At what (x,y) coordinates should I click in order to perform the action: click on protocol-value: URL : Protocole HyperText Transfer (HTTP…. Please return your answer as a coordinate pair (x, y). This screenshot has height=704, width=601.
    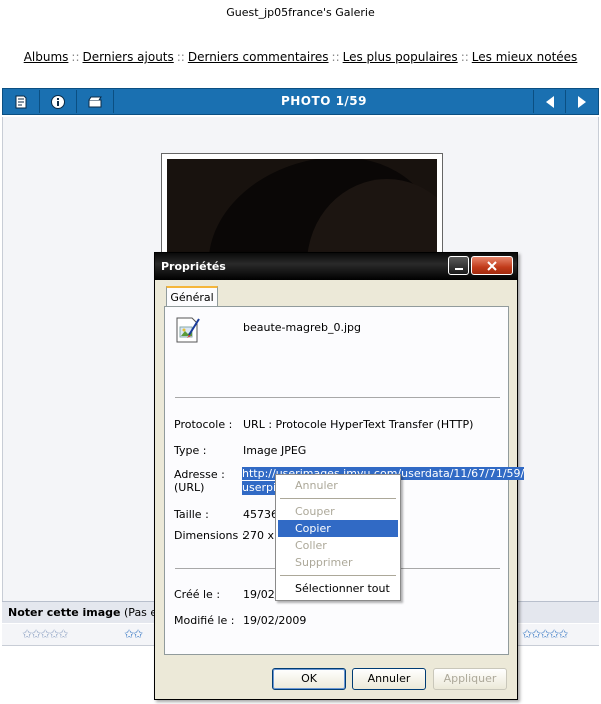
    Looking at the image, I should click on (358, 424).